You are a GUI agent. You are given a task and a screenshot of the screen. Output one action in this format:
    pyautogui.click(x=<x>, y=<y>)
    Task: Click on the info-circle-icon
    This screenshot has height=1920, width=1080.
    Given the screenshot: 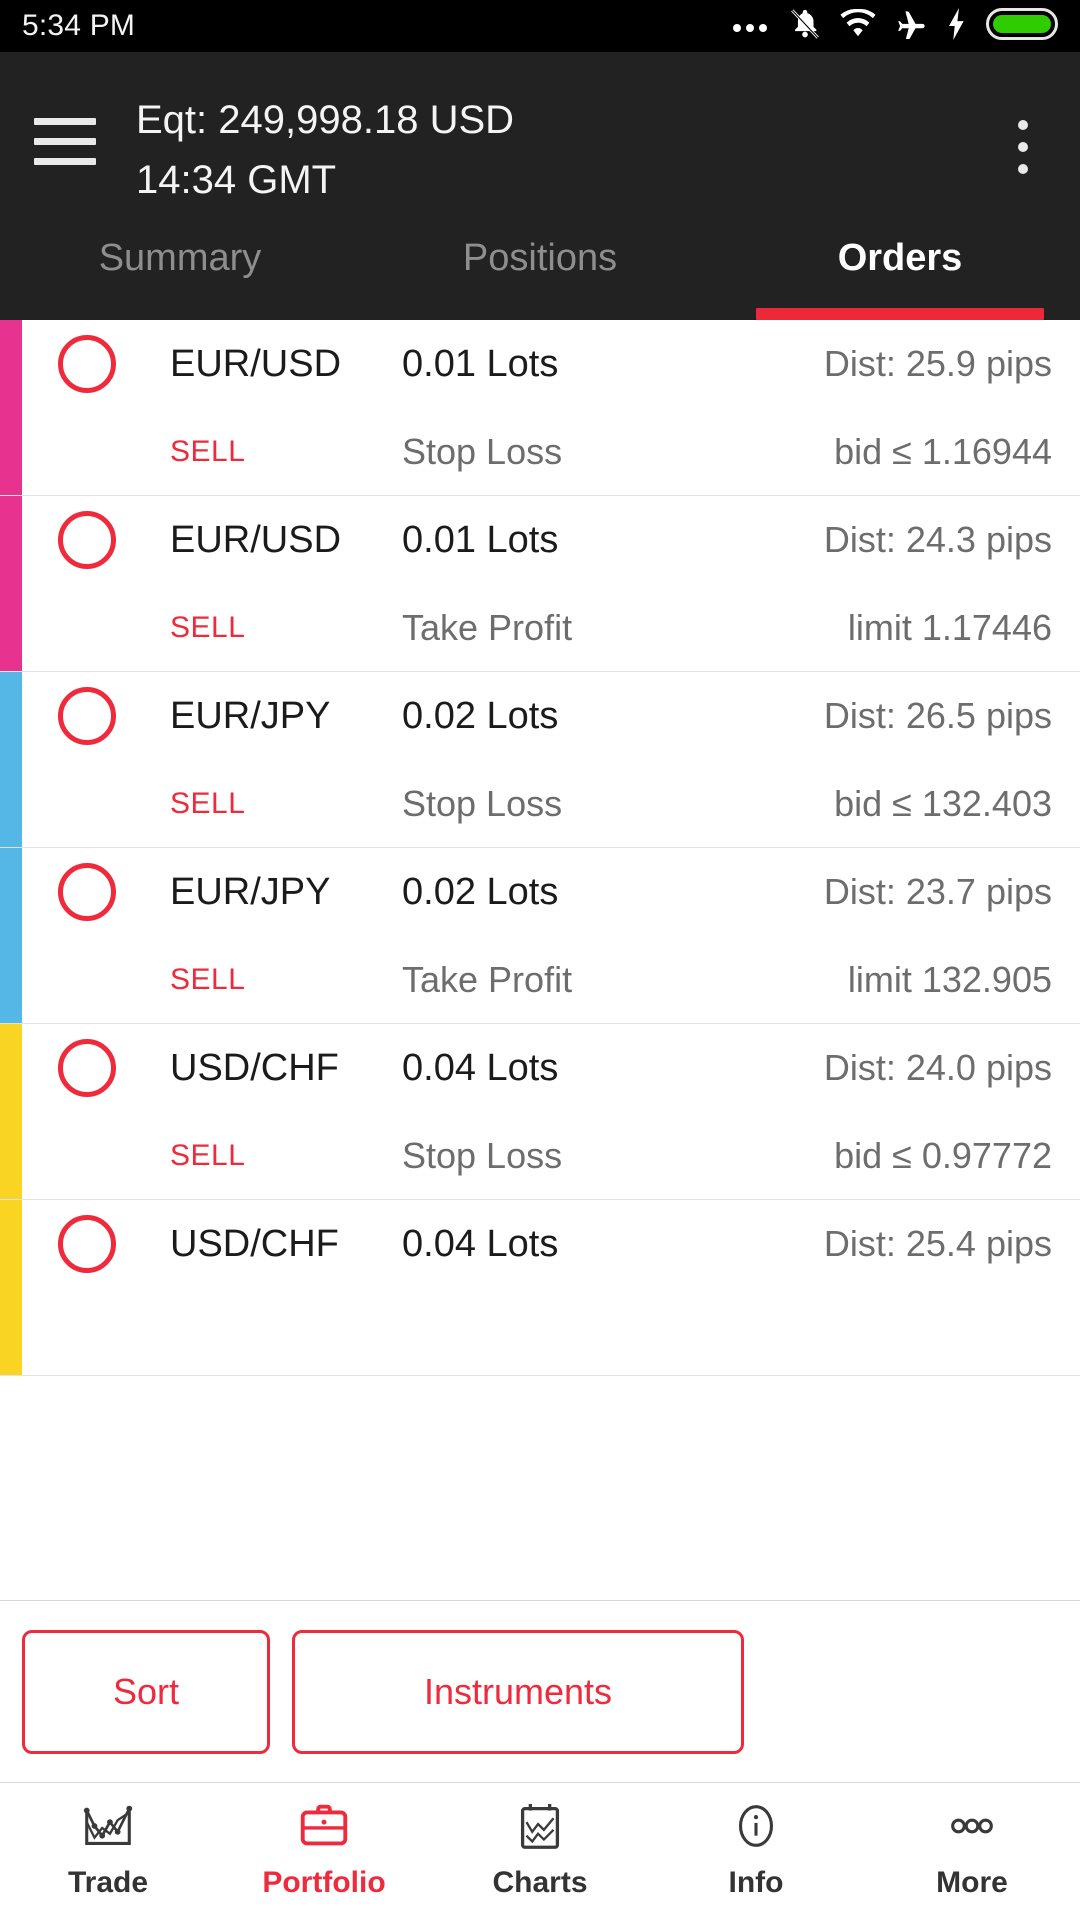 What is the action you would take?
    pyautogui.click(x=756, y=1826)
    